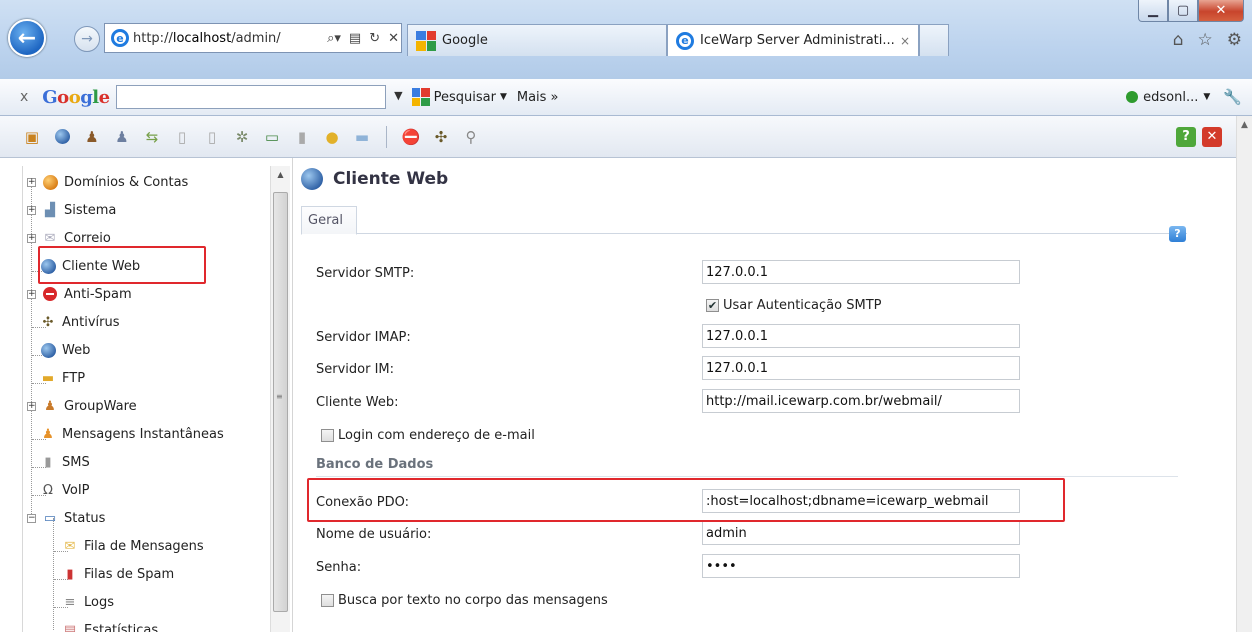 The height and width of the screenshot is (632, 1252). What do you see at coordinates (1186, 136) in the screenshot?
I see `help-button: ?` at bounding box center [1186, 136].